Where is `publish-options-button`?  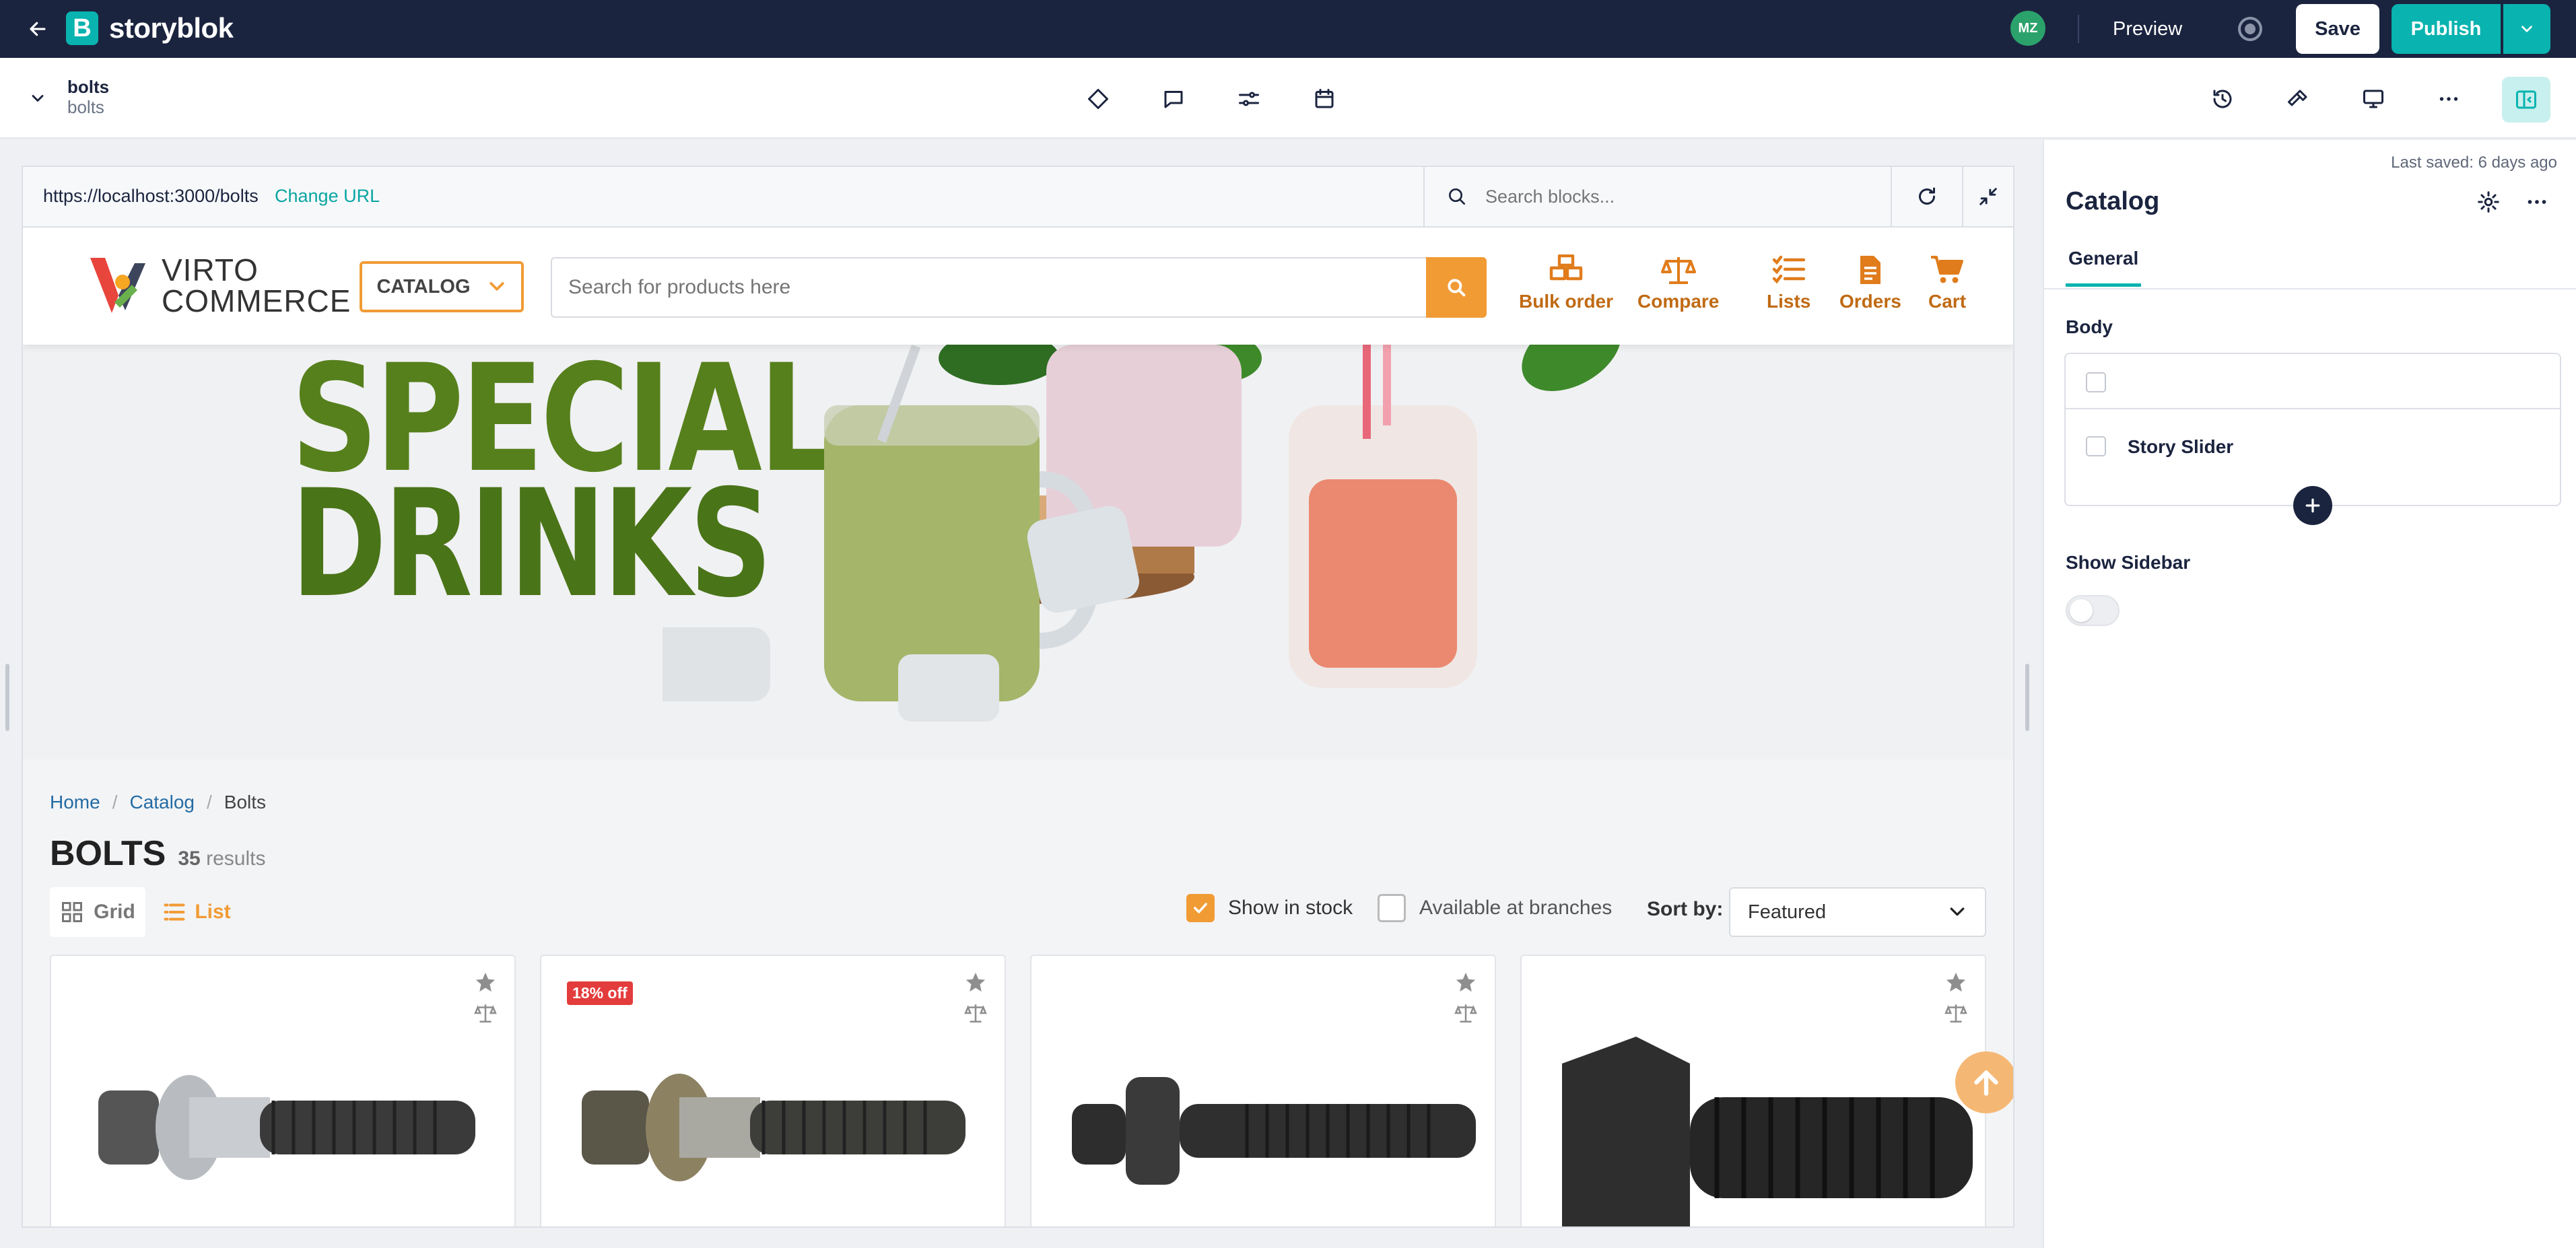
publish-options-button is located at coordinates (2526, 29).